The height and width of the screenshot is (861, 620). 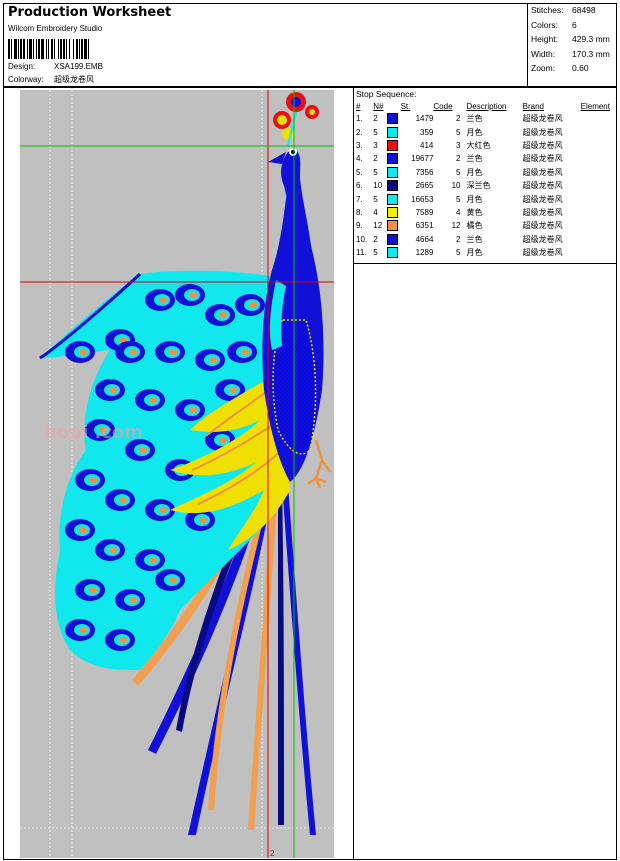 I want to click on stop-sequence-row: 5. 5 7356 5 月色 超级龙卷风, so click(x=485, y=172).